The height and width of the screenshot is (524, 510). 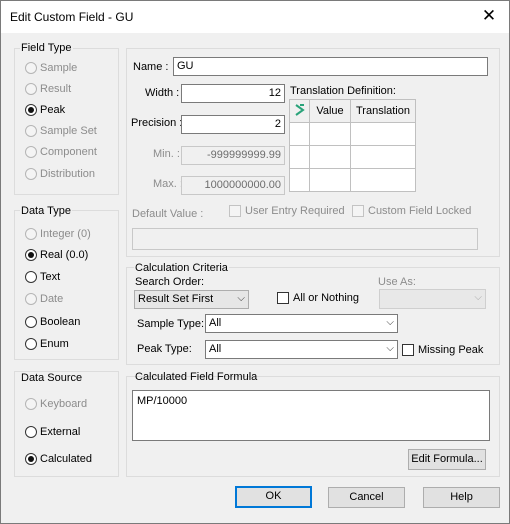 I want to click on close-button: ✕, so click(x=489, y=17).